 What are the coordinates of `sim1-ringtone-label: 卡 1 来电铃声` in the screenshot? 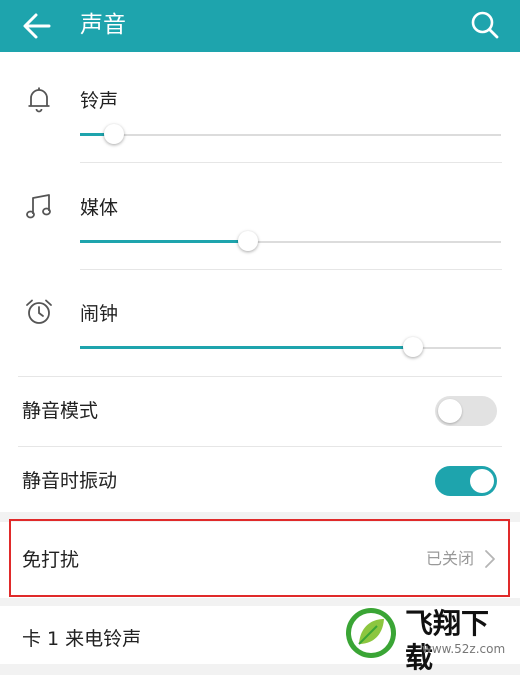 It's located at (82, 639).